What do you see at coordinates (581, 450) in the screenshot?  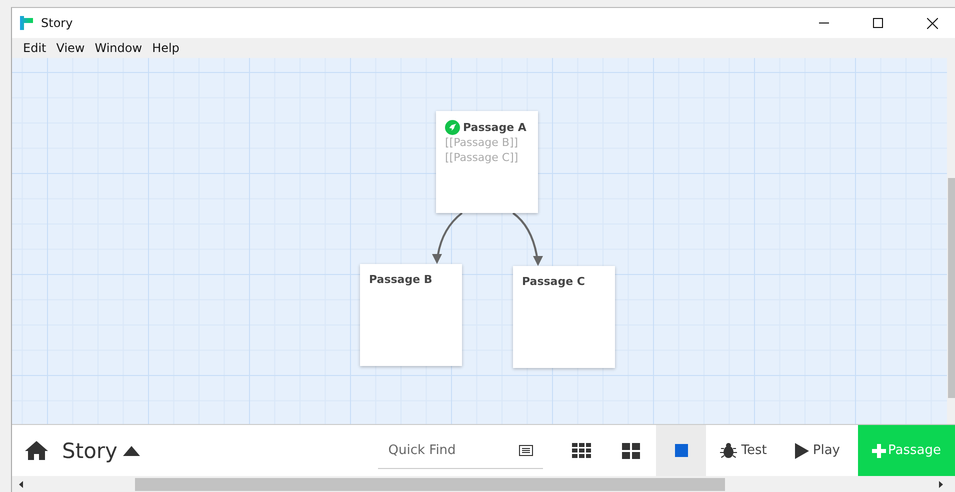 I see `small-grid-icon` at bounding box center [581, 450].